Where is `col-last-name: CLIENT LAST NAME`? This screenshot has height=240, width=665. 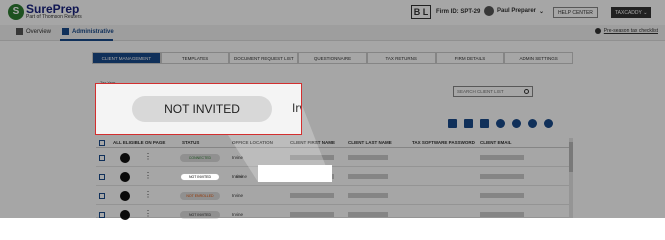 col-last-name: CLIENT LAST NAME is located at coordinates (370, 142).